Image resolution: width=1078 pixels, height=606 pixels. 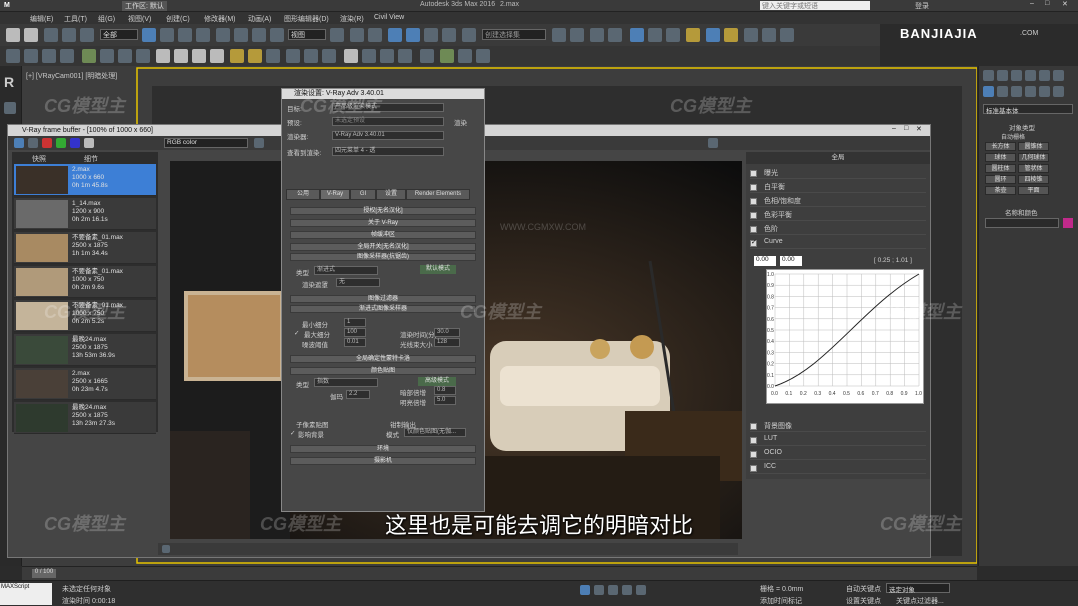 I want to click on play-icon, so click(x=613, y=590).